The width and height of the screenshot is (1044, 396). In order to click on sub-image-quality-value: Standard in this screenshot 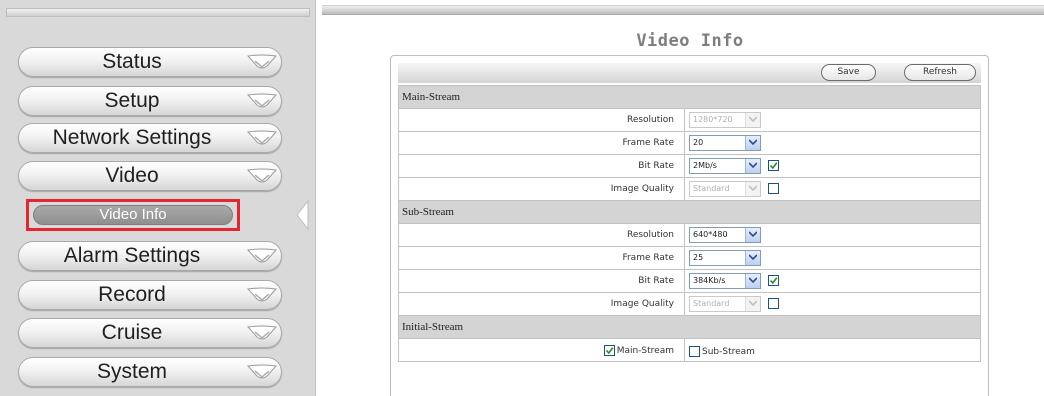, I will do `click(711, 303)`.